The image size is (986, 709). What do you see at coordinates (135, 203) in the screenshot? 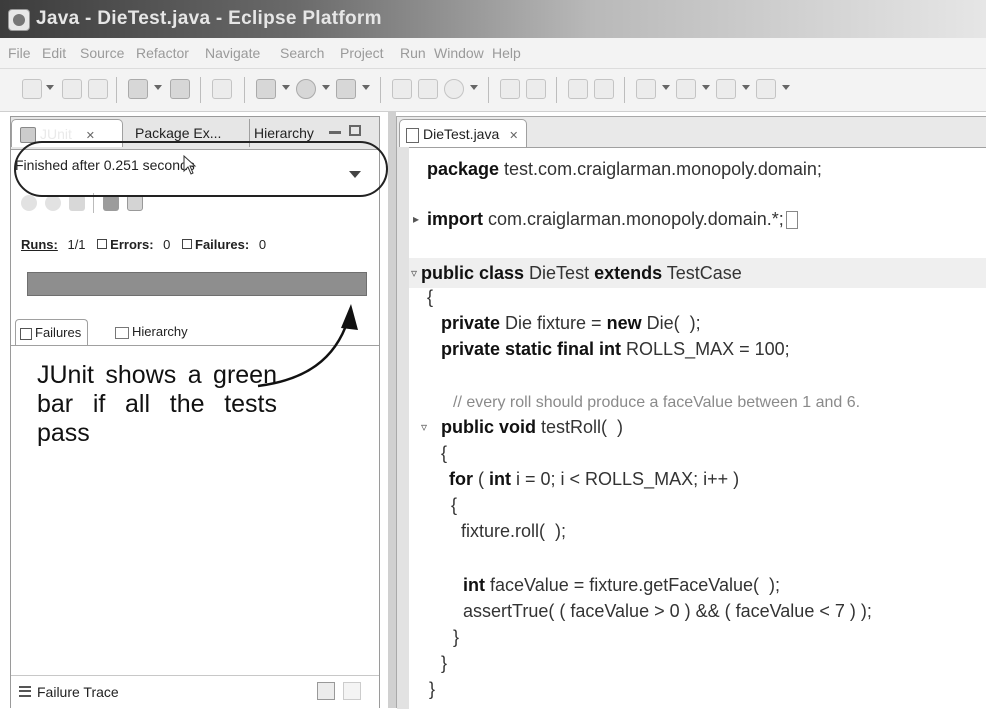
I see `history-icon` at bounding box center [135, 203].